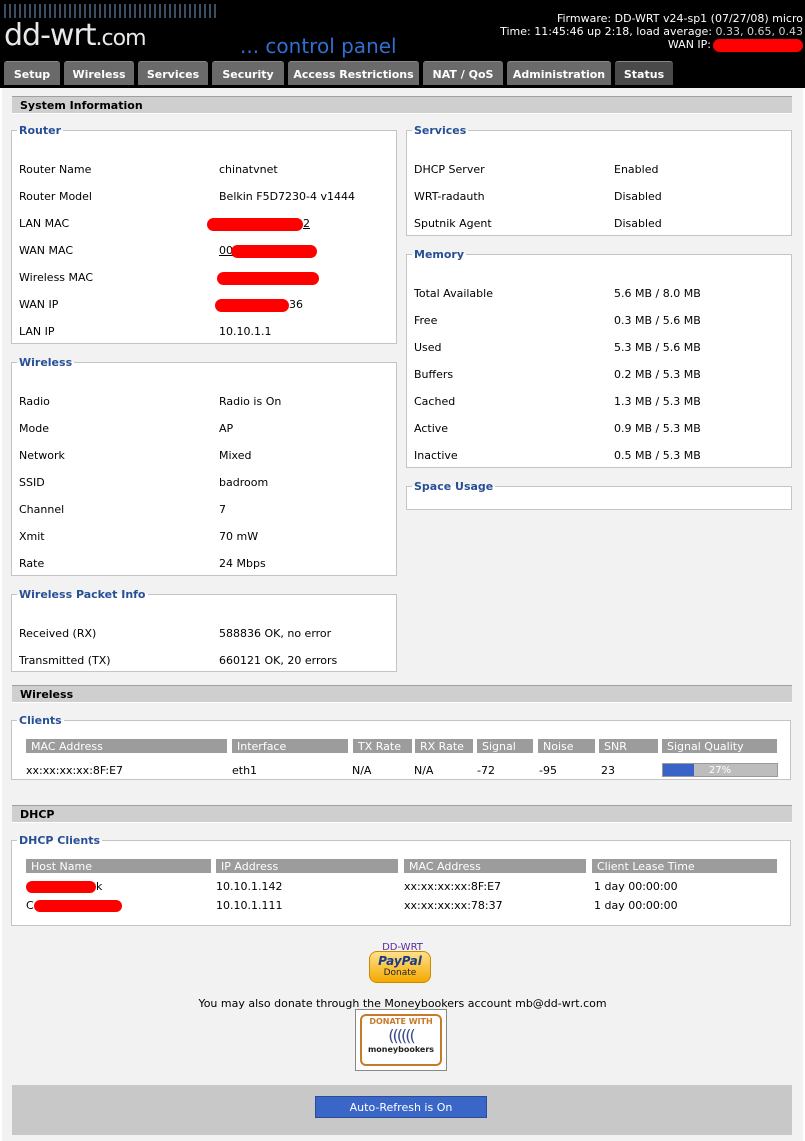  I want to click on rate-value: 24 Mbps, so click(242, 563).